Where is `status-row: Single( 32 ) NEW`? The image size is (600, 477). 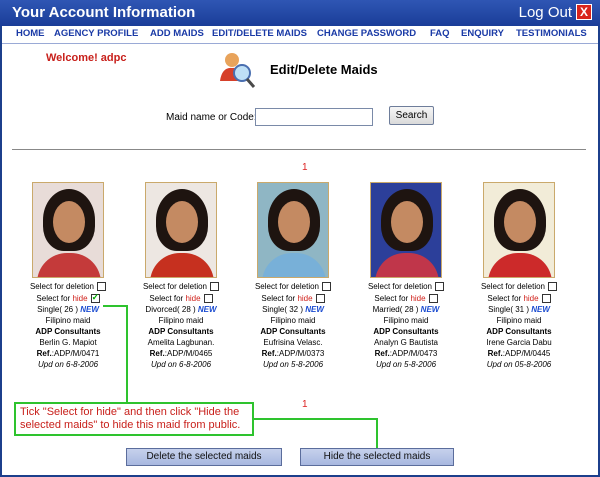
status-row: Single( 32 ) NEW is located at coordinates (293, 309).